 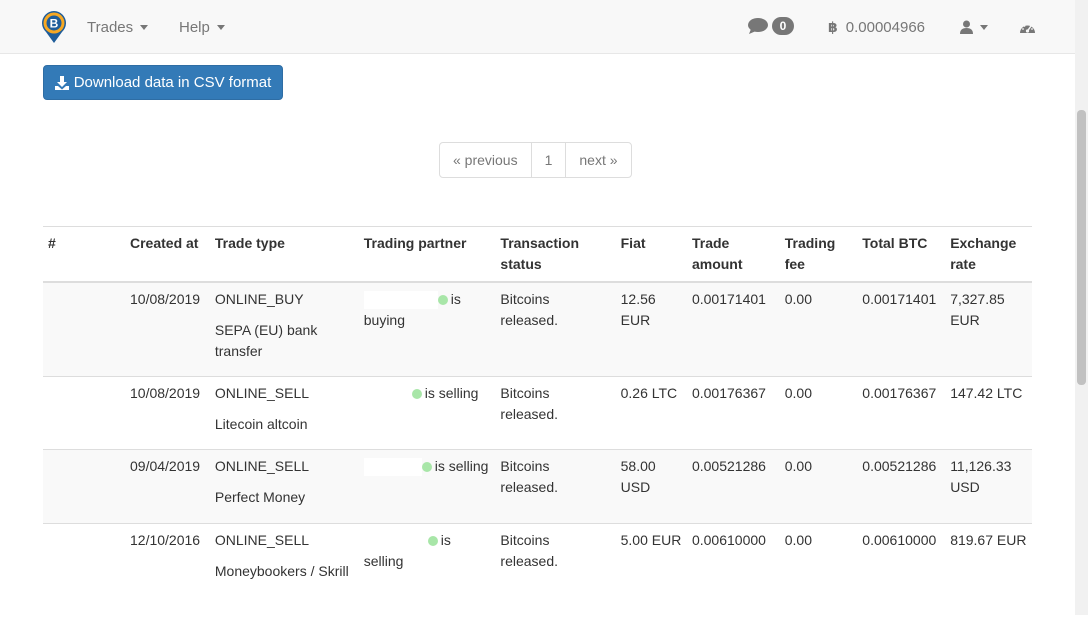 What do you see at coordinates (733, 569) in the screenshot?
I see `trade-amount-cell: 0.00610000` at bounding box center [733, 569].